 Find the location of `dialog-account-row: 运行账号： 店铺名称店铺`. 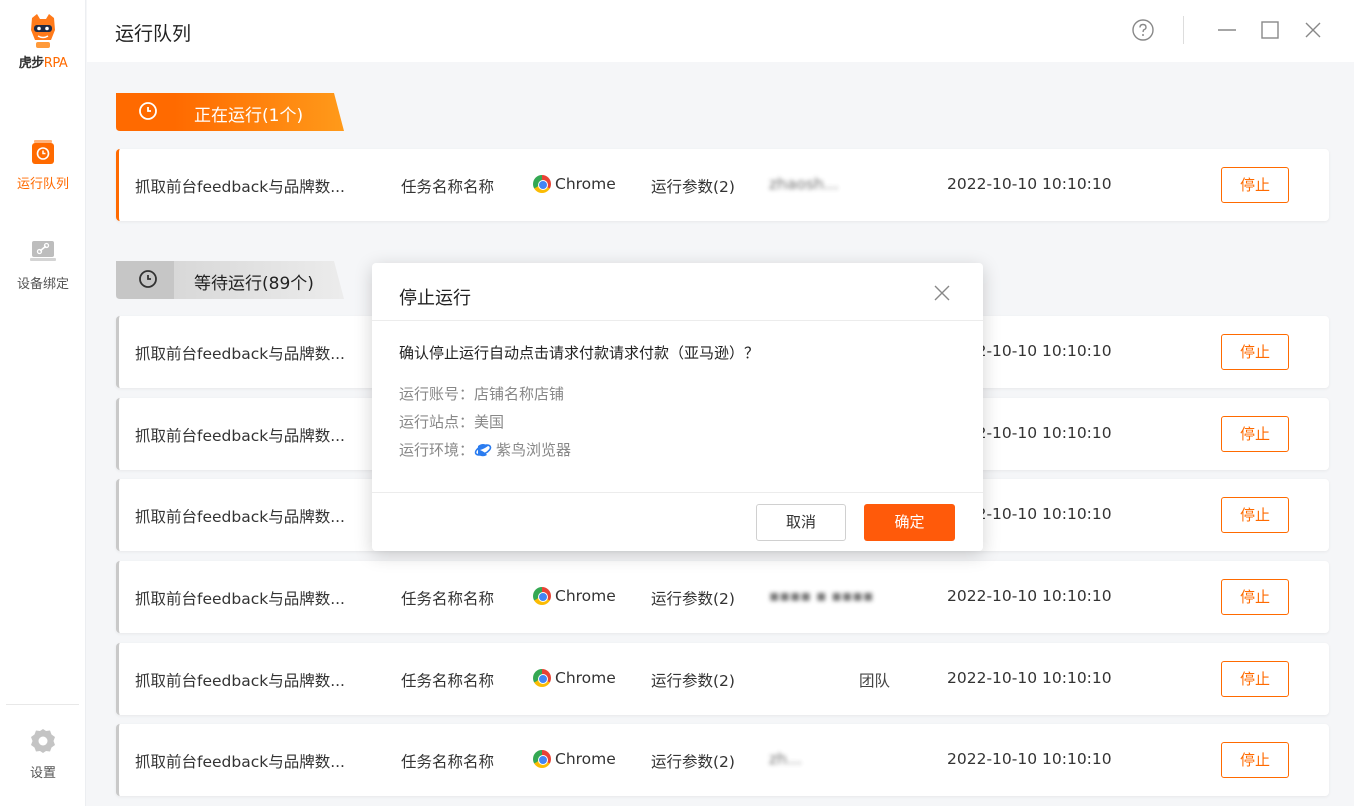

dialog-account-row: 运行账号： 店铺名称店铺 is located at coordinates (481, 393).